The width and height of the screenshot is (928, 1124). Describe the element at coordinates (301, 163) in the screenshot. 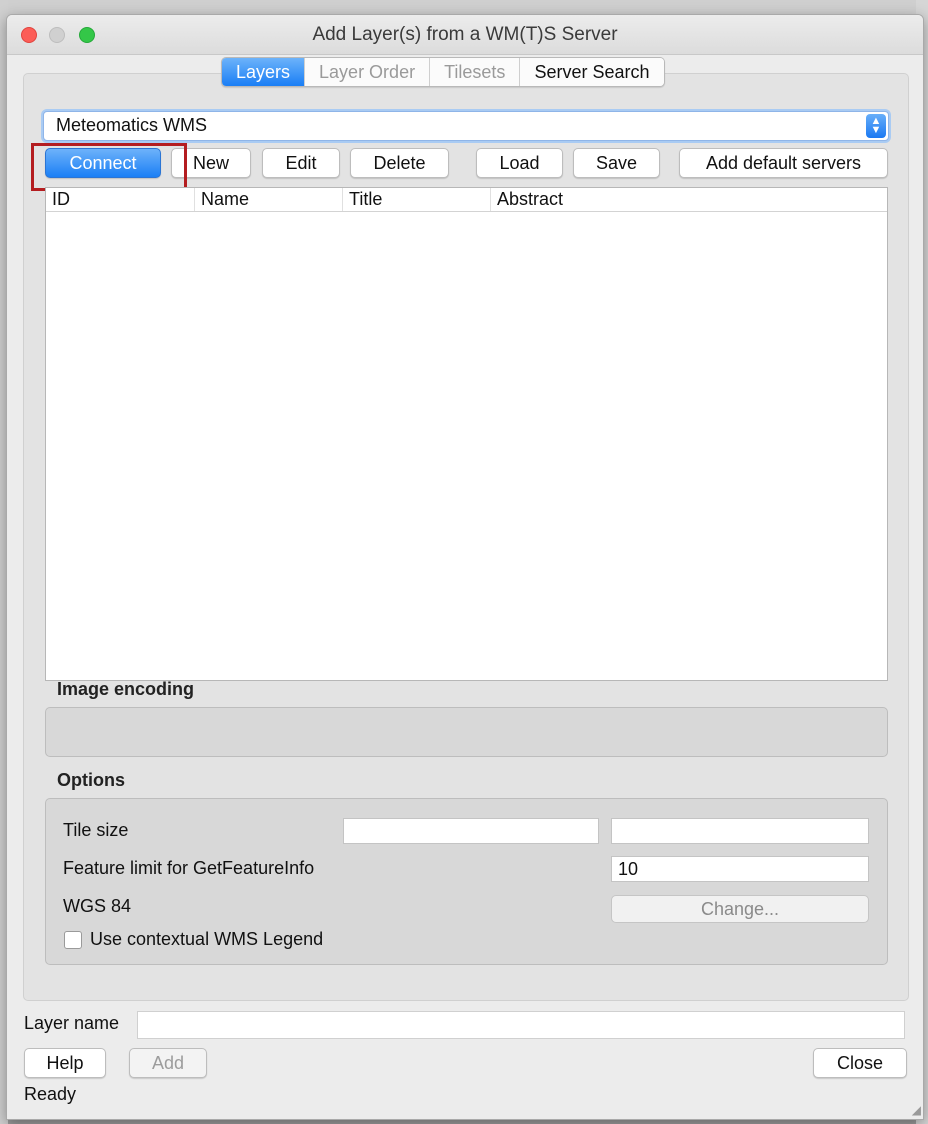

I see `edit-button: Edit` at that location.